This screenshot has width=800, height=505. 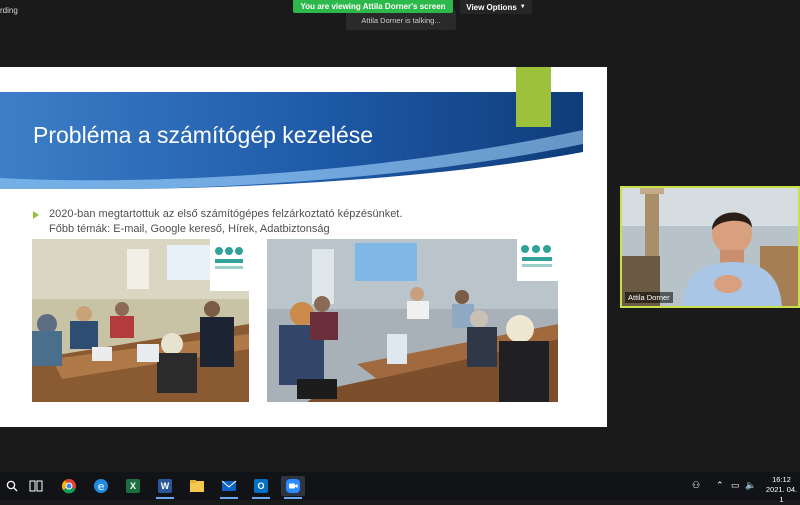 I want to click on taskbar-excel-button: X, so click(x=133, y=486).